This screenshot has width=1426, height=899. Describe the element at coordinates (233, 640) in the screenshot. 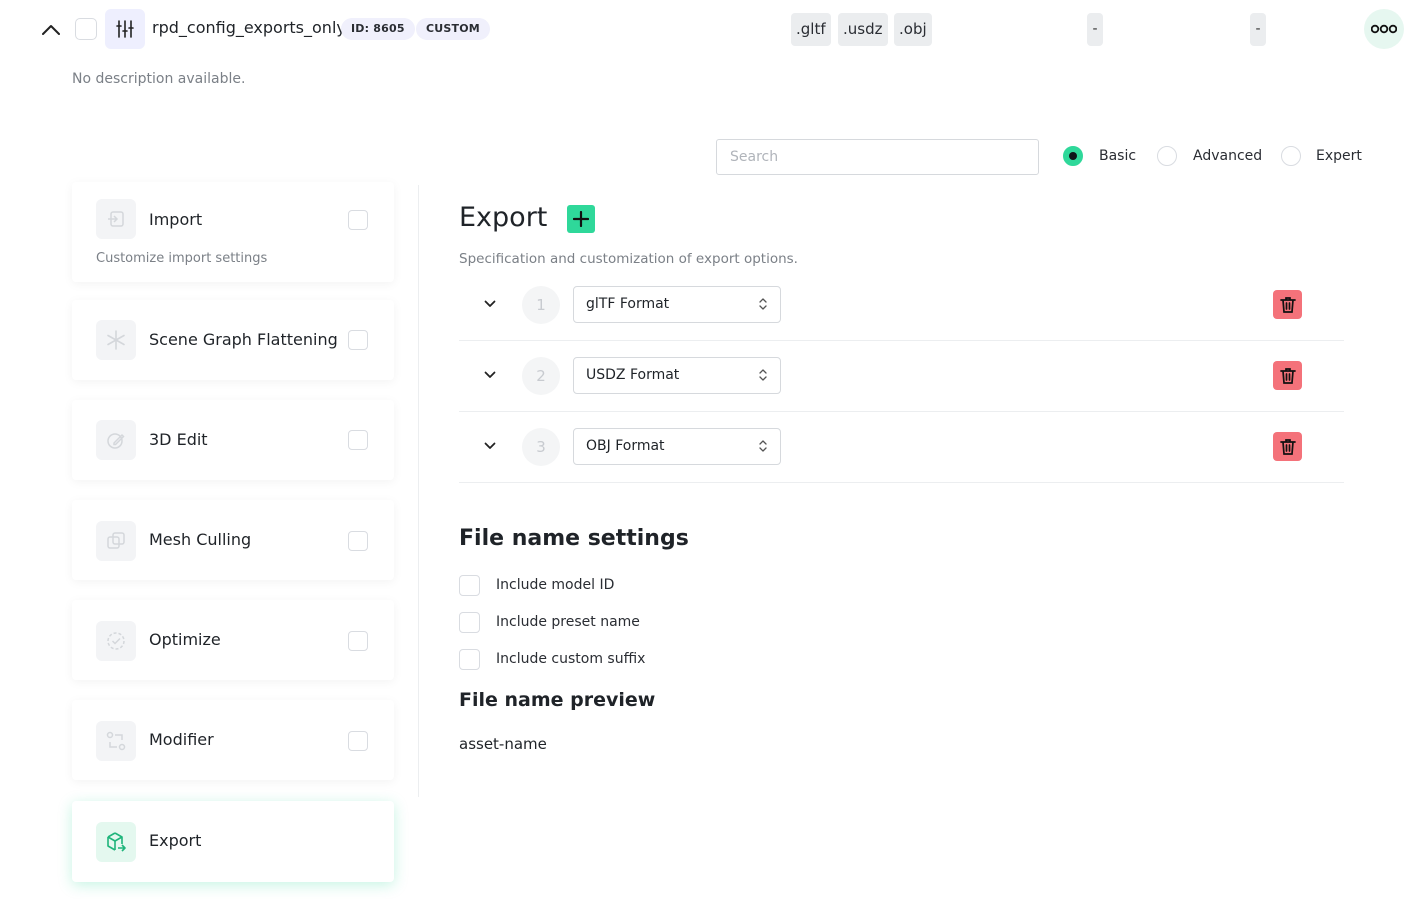

I see `sidebar-item-optimize: Optimize` at that location.